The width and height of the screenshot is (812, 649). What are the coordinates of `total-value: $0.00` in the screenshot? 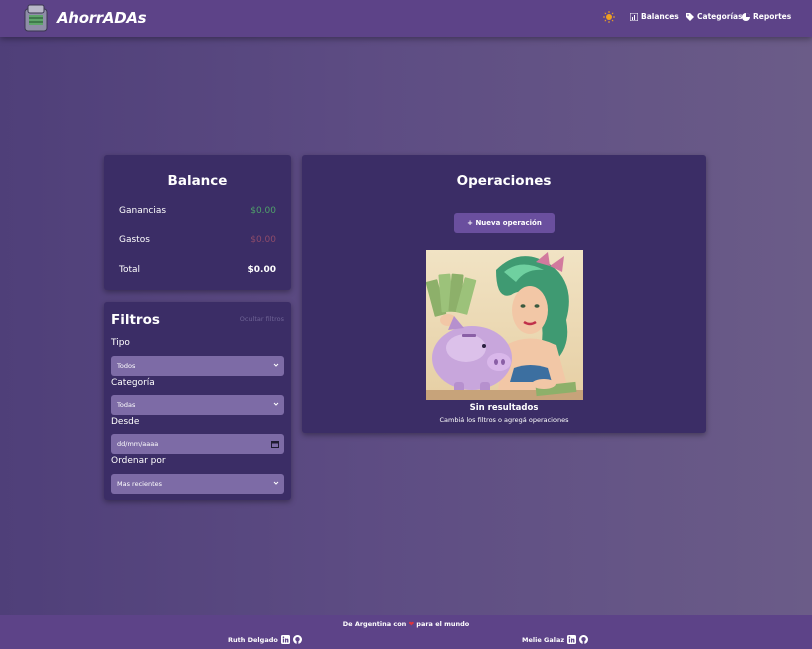 It's located at (261, 270).